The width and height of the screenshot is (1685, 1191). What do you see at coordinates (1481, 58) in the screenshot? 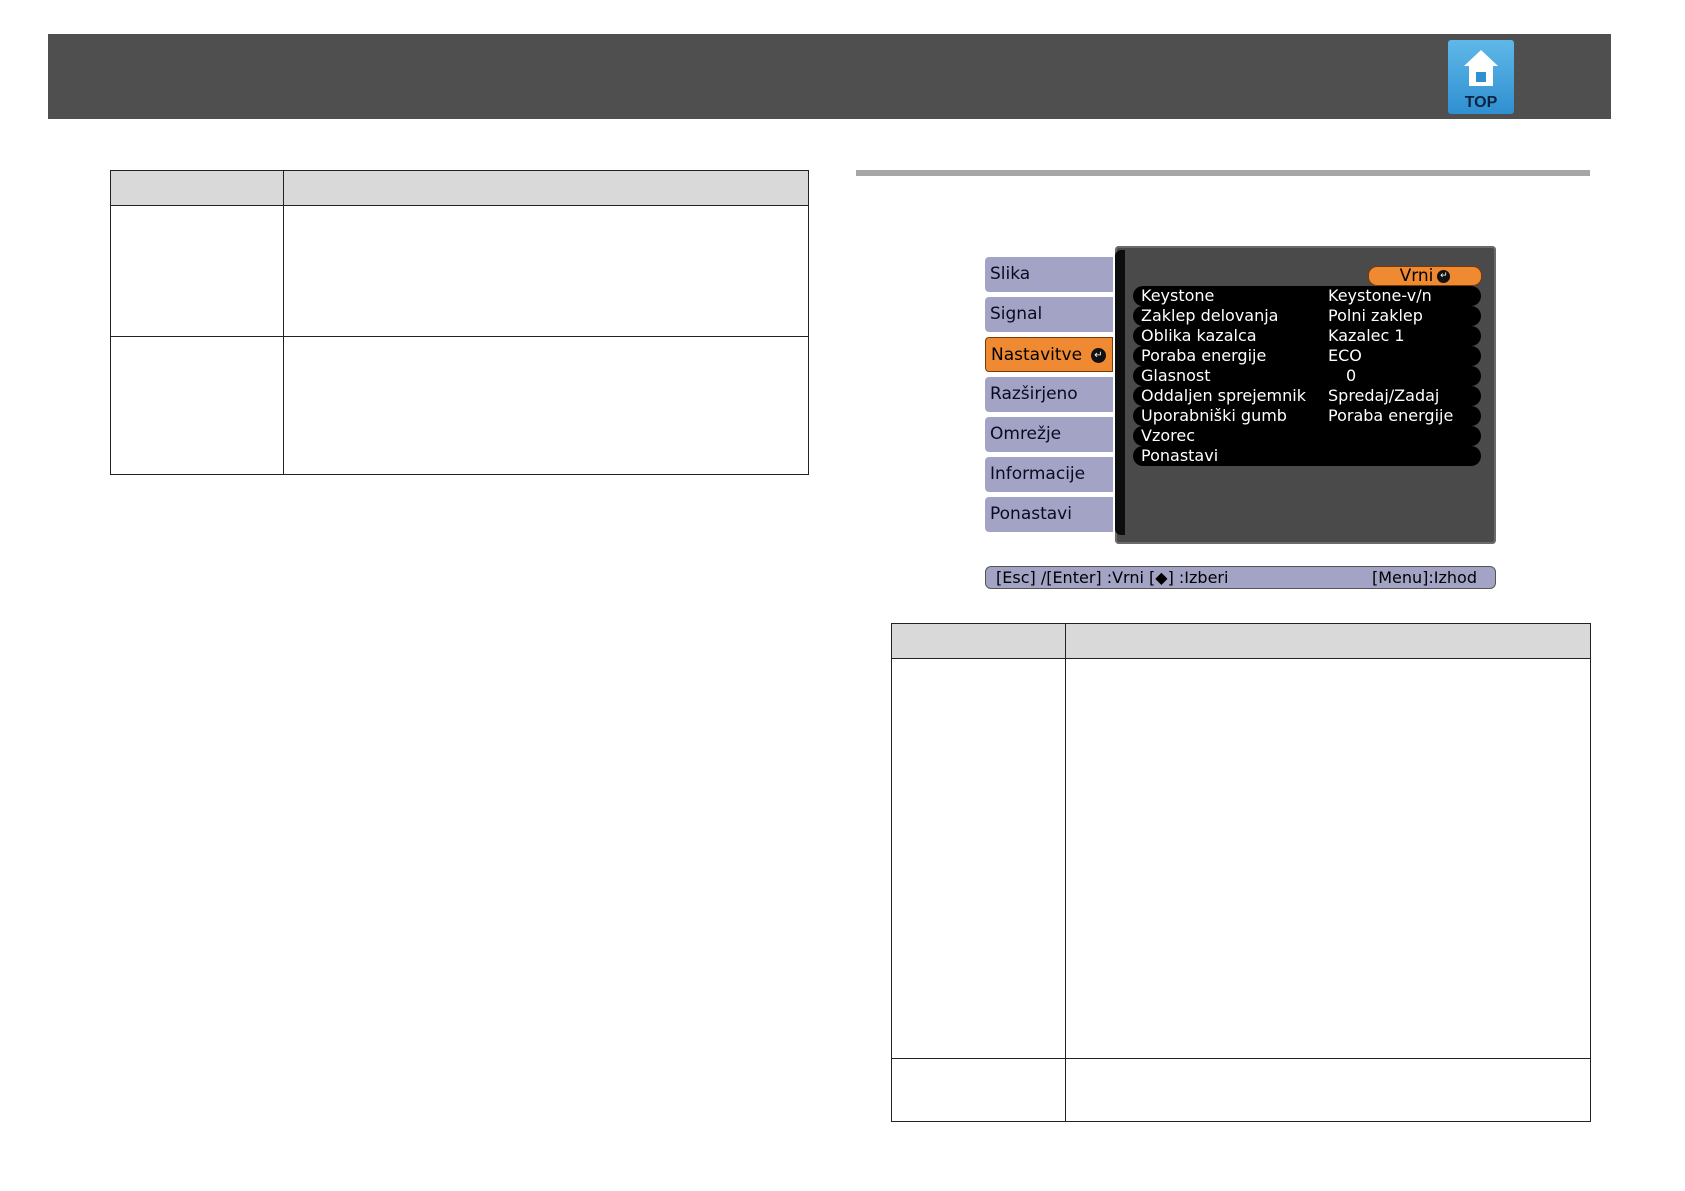
I see `house-roof` at bounding box center [1481, 58].